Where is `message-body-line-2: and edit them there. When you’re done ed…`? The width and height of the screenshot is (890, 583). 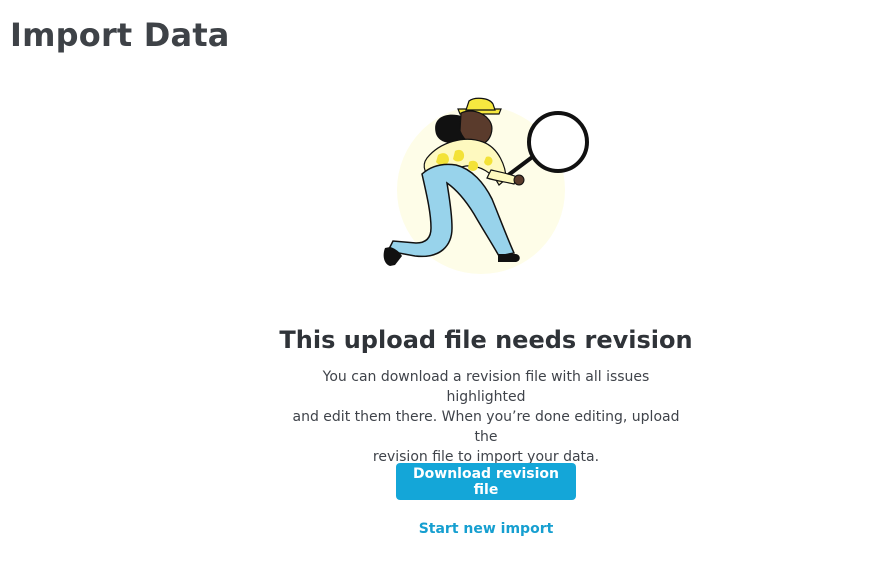 message-body-line-2: and edit them there. When you’re done ed… is located at coordinates (486, 427).